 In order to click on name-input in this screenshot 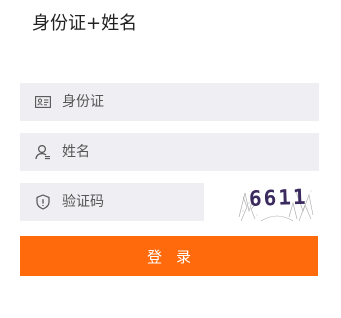, I will do `click(190, 152)`.